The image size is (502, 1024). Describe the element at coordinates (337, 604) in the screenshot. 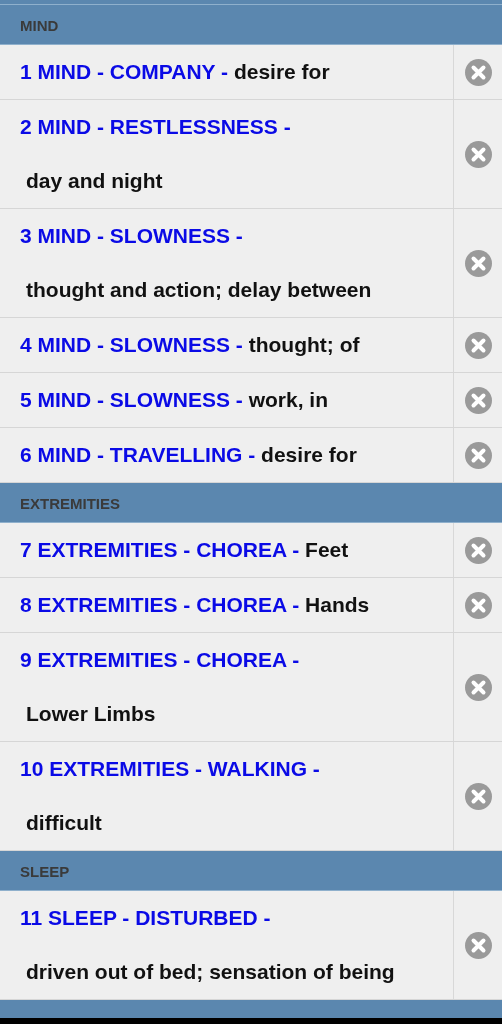

I see `detail-text: Hands` at that location.